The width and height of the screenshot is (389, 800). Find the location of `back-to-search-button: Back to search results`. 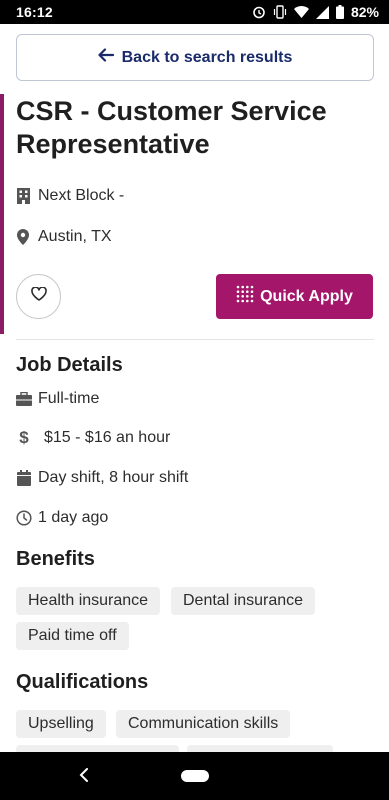

back-to-search-button: Back to search results is located at coordinates (195, 57).